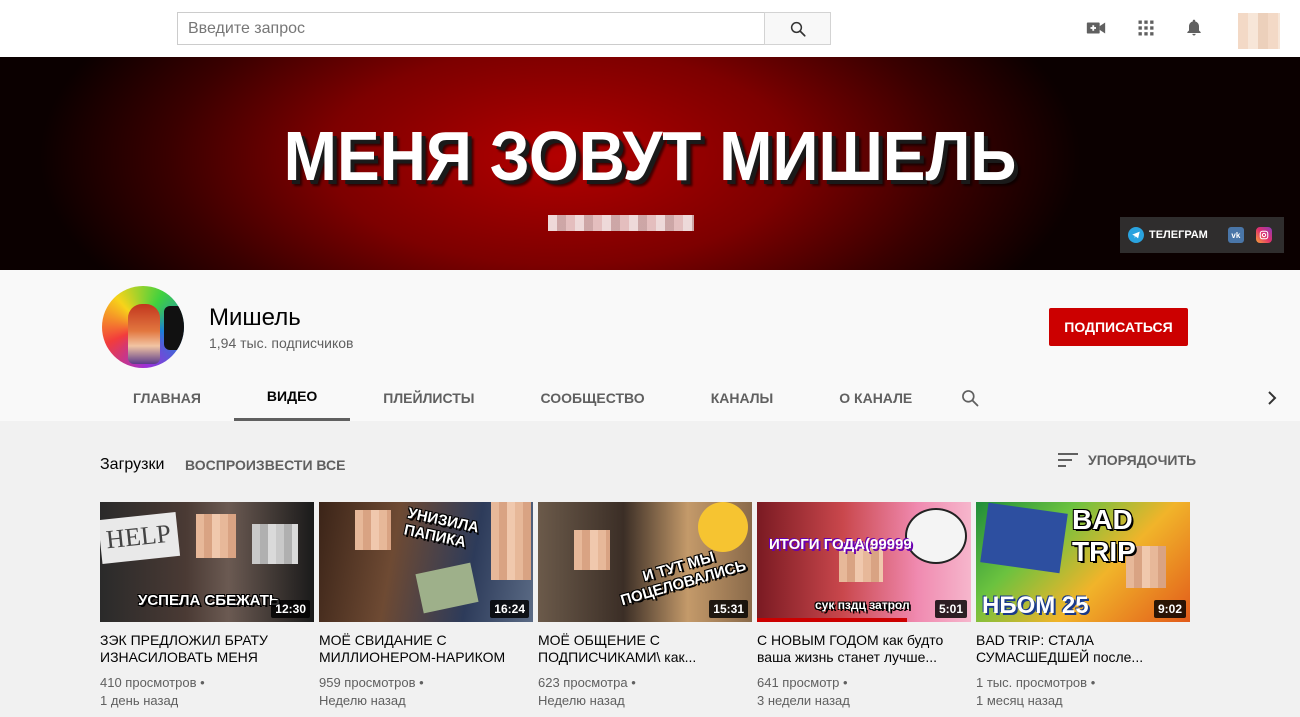 The width and height of the screenshot is (1300, 717). I want to click on video-title: МОЁ СВИДАНИЕ С МИЛЛИОНЕРОМ-НАРИКОМ, so click(426, 649).